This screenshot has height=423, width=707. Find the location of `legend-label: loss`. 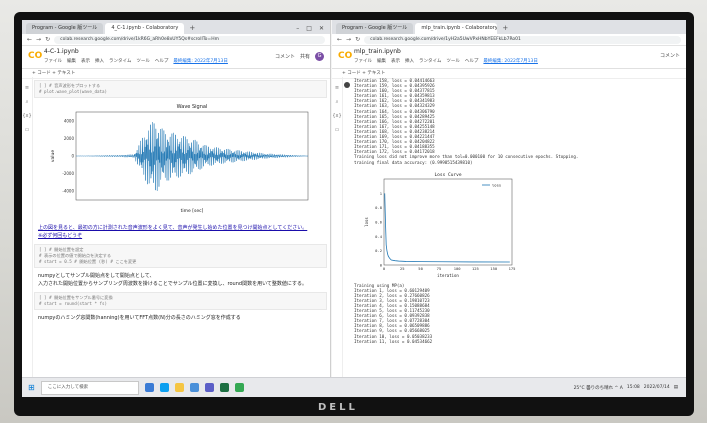

legend-label: loss is located at coordinates (496, 184).